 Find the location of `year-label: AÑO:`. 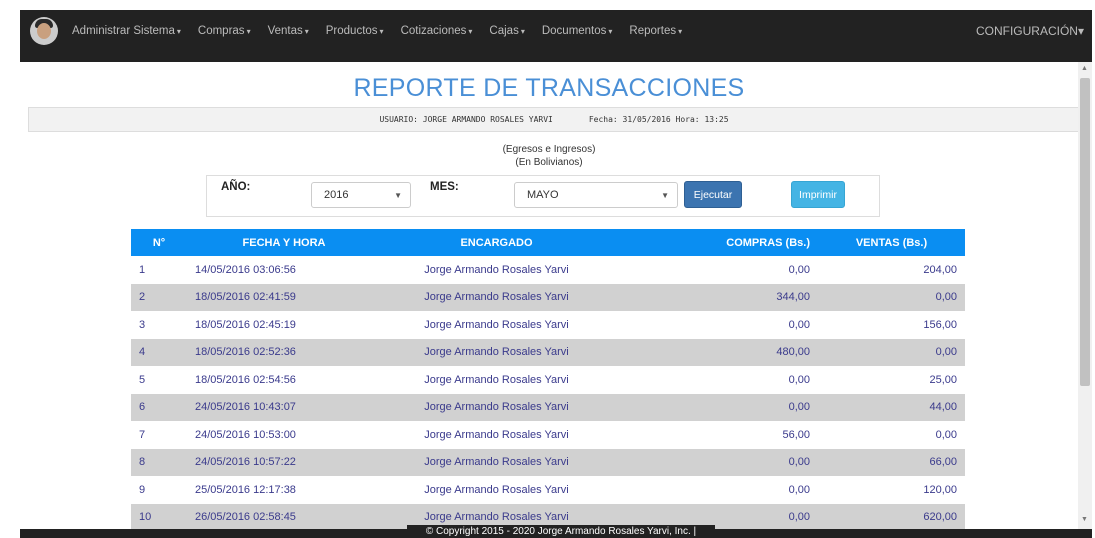

year-label: AÑO: is located at coordinates (236, 187).